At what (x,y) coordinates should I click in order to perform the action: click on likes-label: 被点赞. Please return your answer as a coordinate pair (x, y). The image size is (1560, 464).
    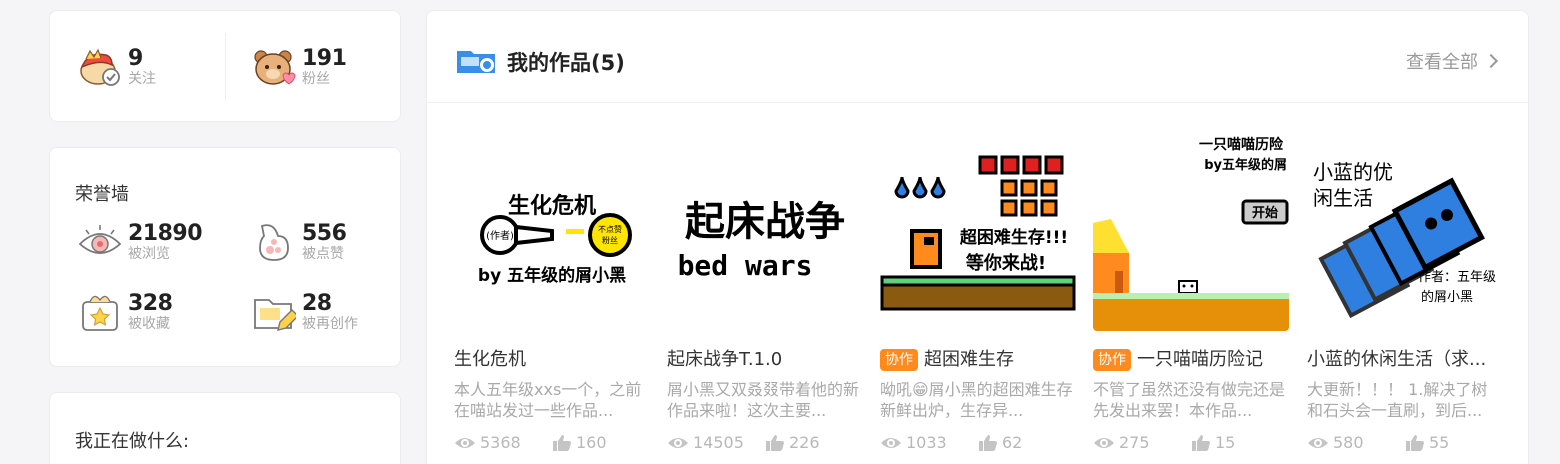
    Looking at the image, I should click on (323, 254).